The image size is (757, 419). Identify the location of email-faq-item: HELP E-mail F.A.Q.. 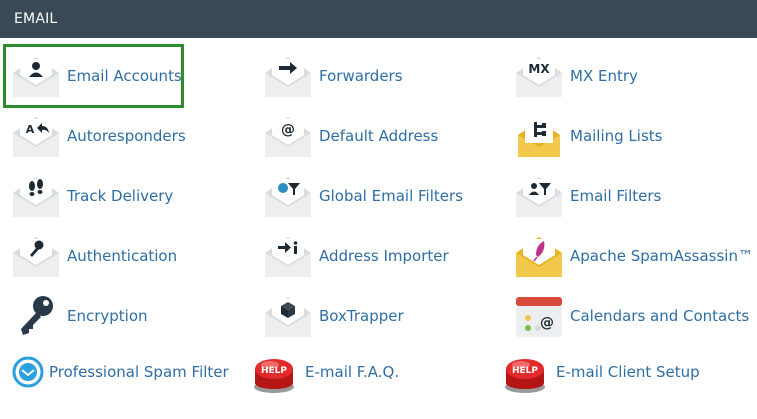
(323, 372).